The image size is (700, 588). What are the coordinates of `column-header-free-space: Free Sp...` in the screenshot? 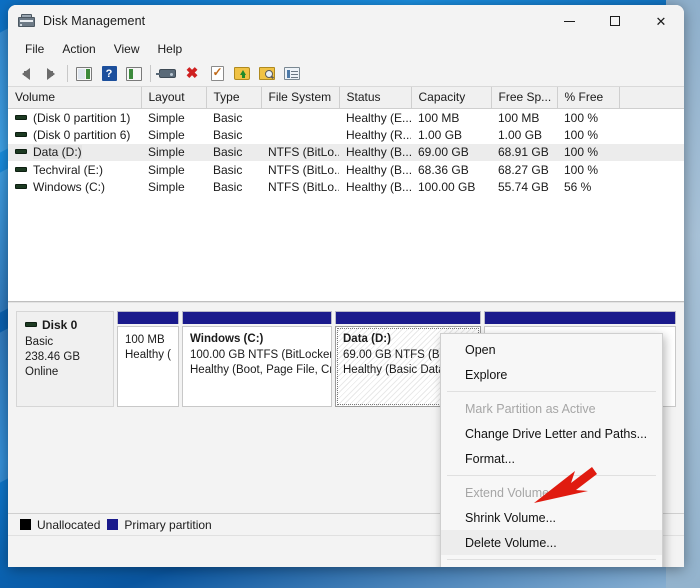 It's located at (524, 98).